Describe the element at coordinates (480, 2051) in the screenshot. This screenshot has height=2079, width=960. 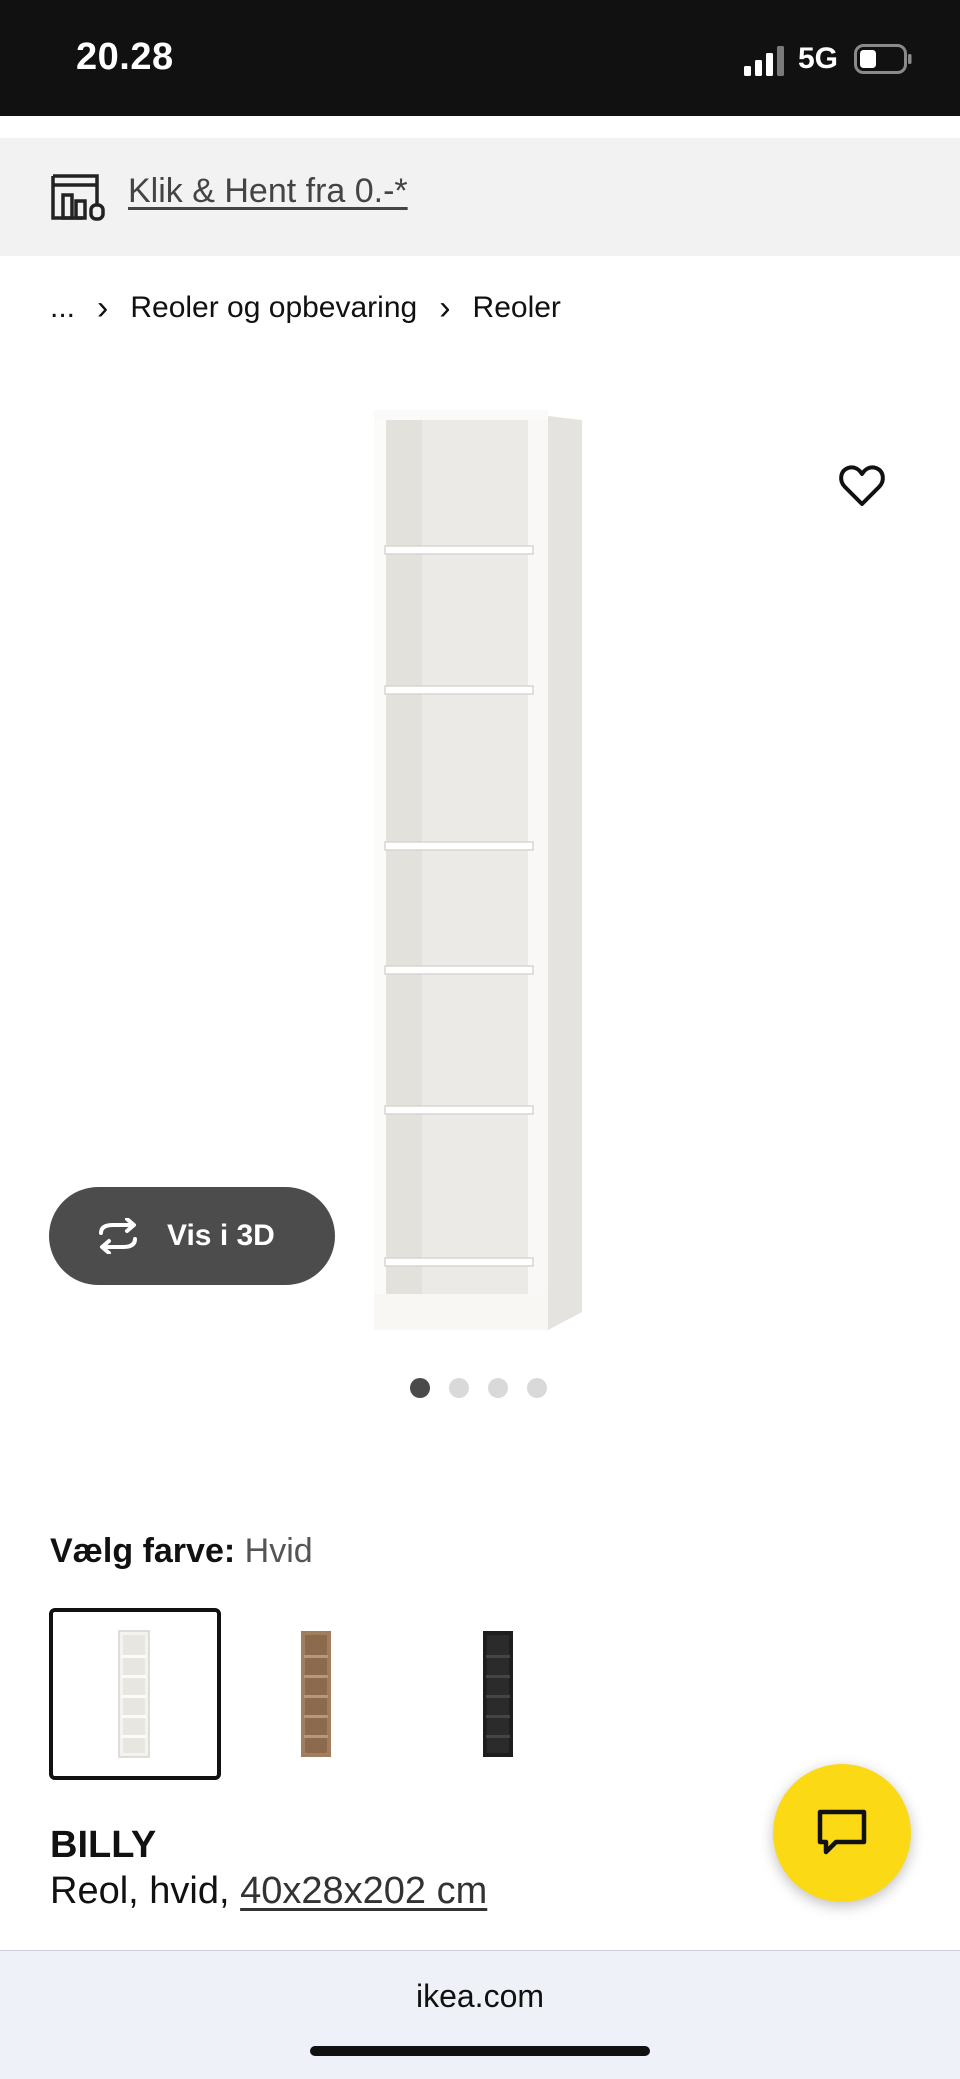
I see `home-indicator` at that location.